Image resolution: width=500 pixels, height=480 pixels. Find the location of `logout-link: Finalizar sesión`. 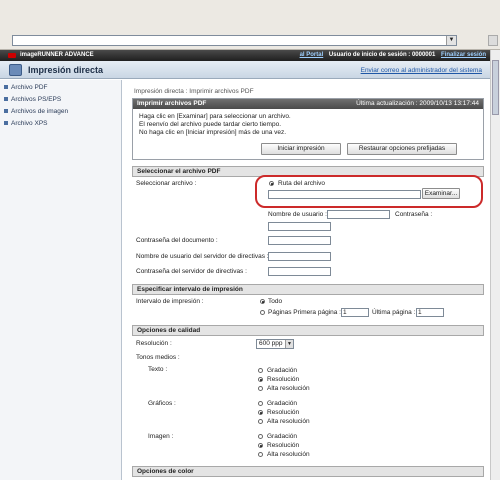

logout-link: Finalizar sesión is located at coordinates (463, 55).